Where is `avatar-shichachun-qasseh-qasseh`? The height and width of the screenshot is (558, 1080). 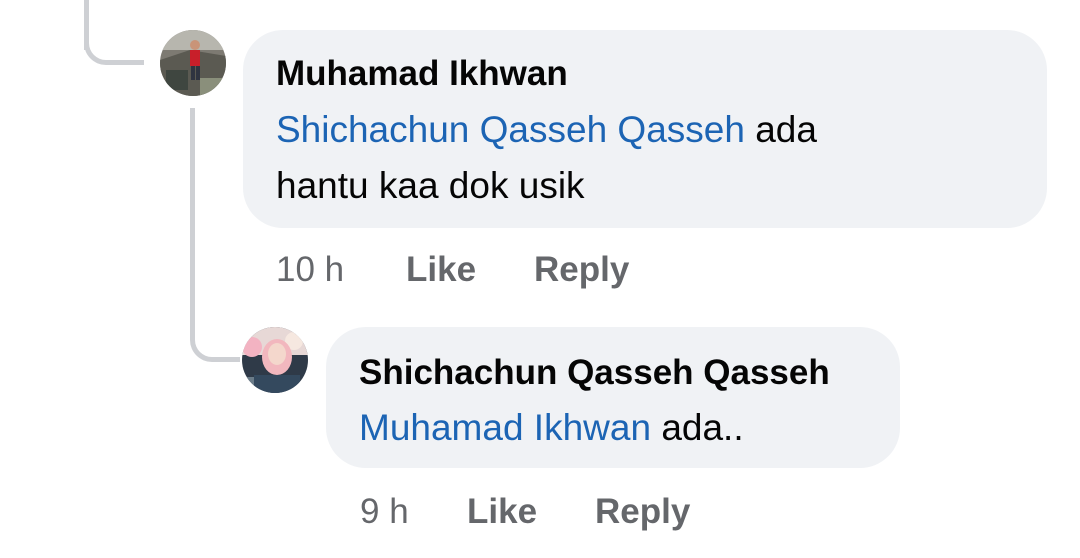 avatar-shichachun-qasseh-qasseh is located at coordinates (275, 360).